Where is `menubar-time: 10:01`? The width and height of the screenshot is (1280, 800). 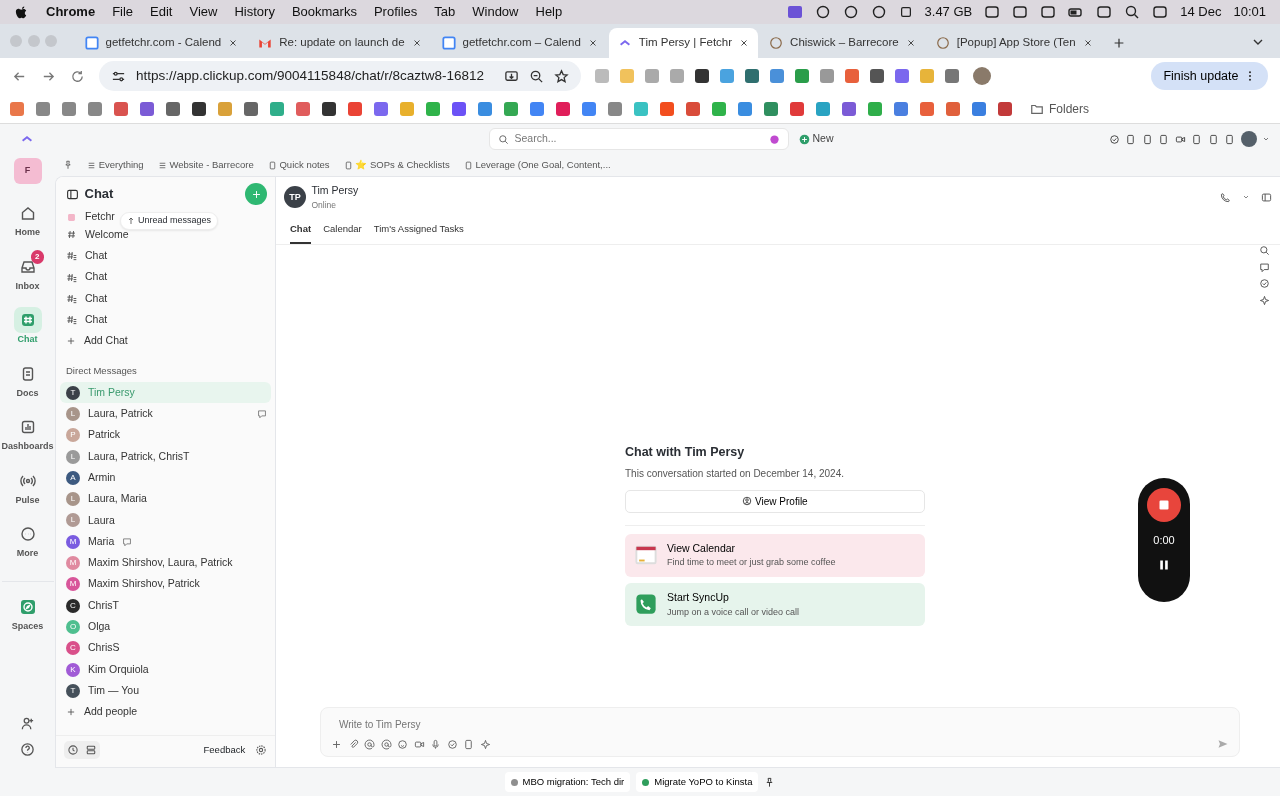
menubar-time: 10:01 is located at coordinates (1249, 12).